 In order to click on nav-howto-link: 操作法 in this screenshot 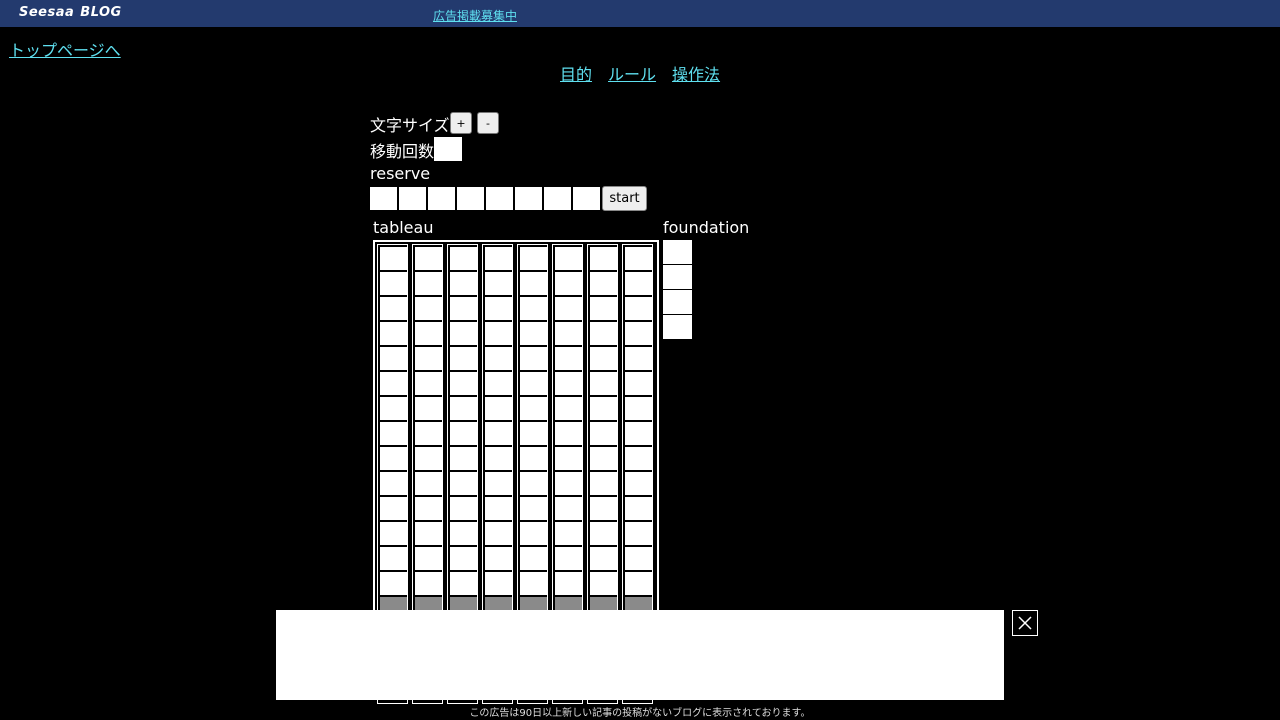, I will do `click(696, 74)`.